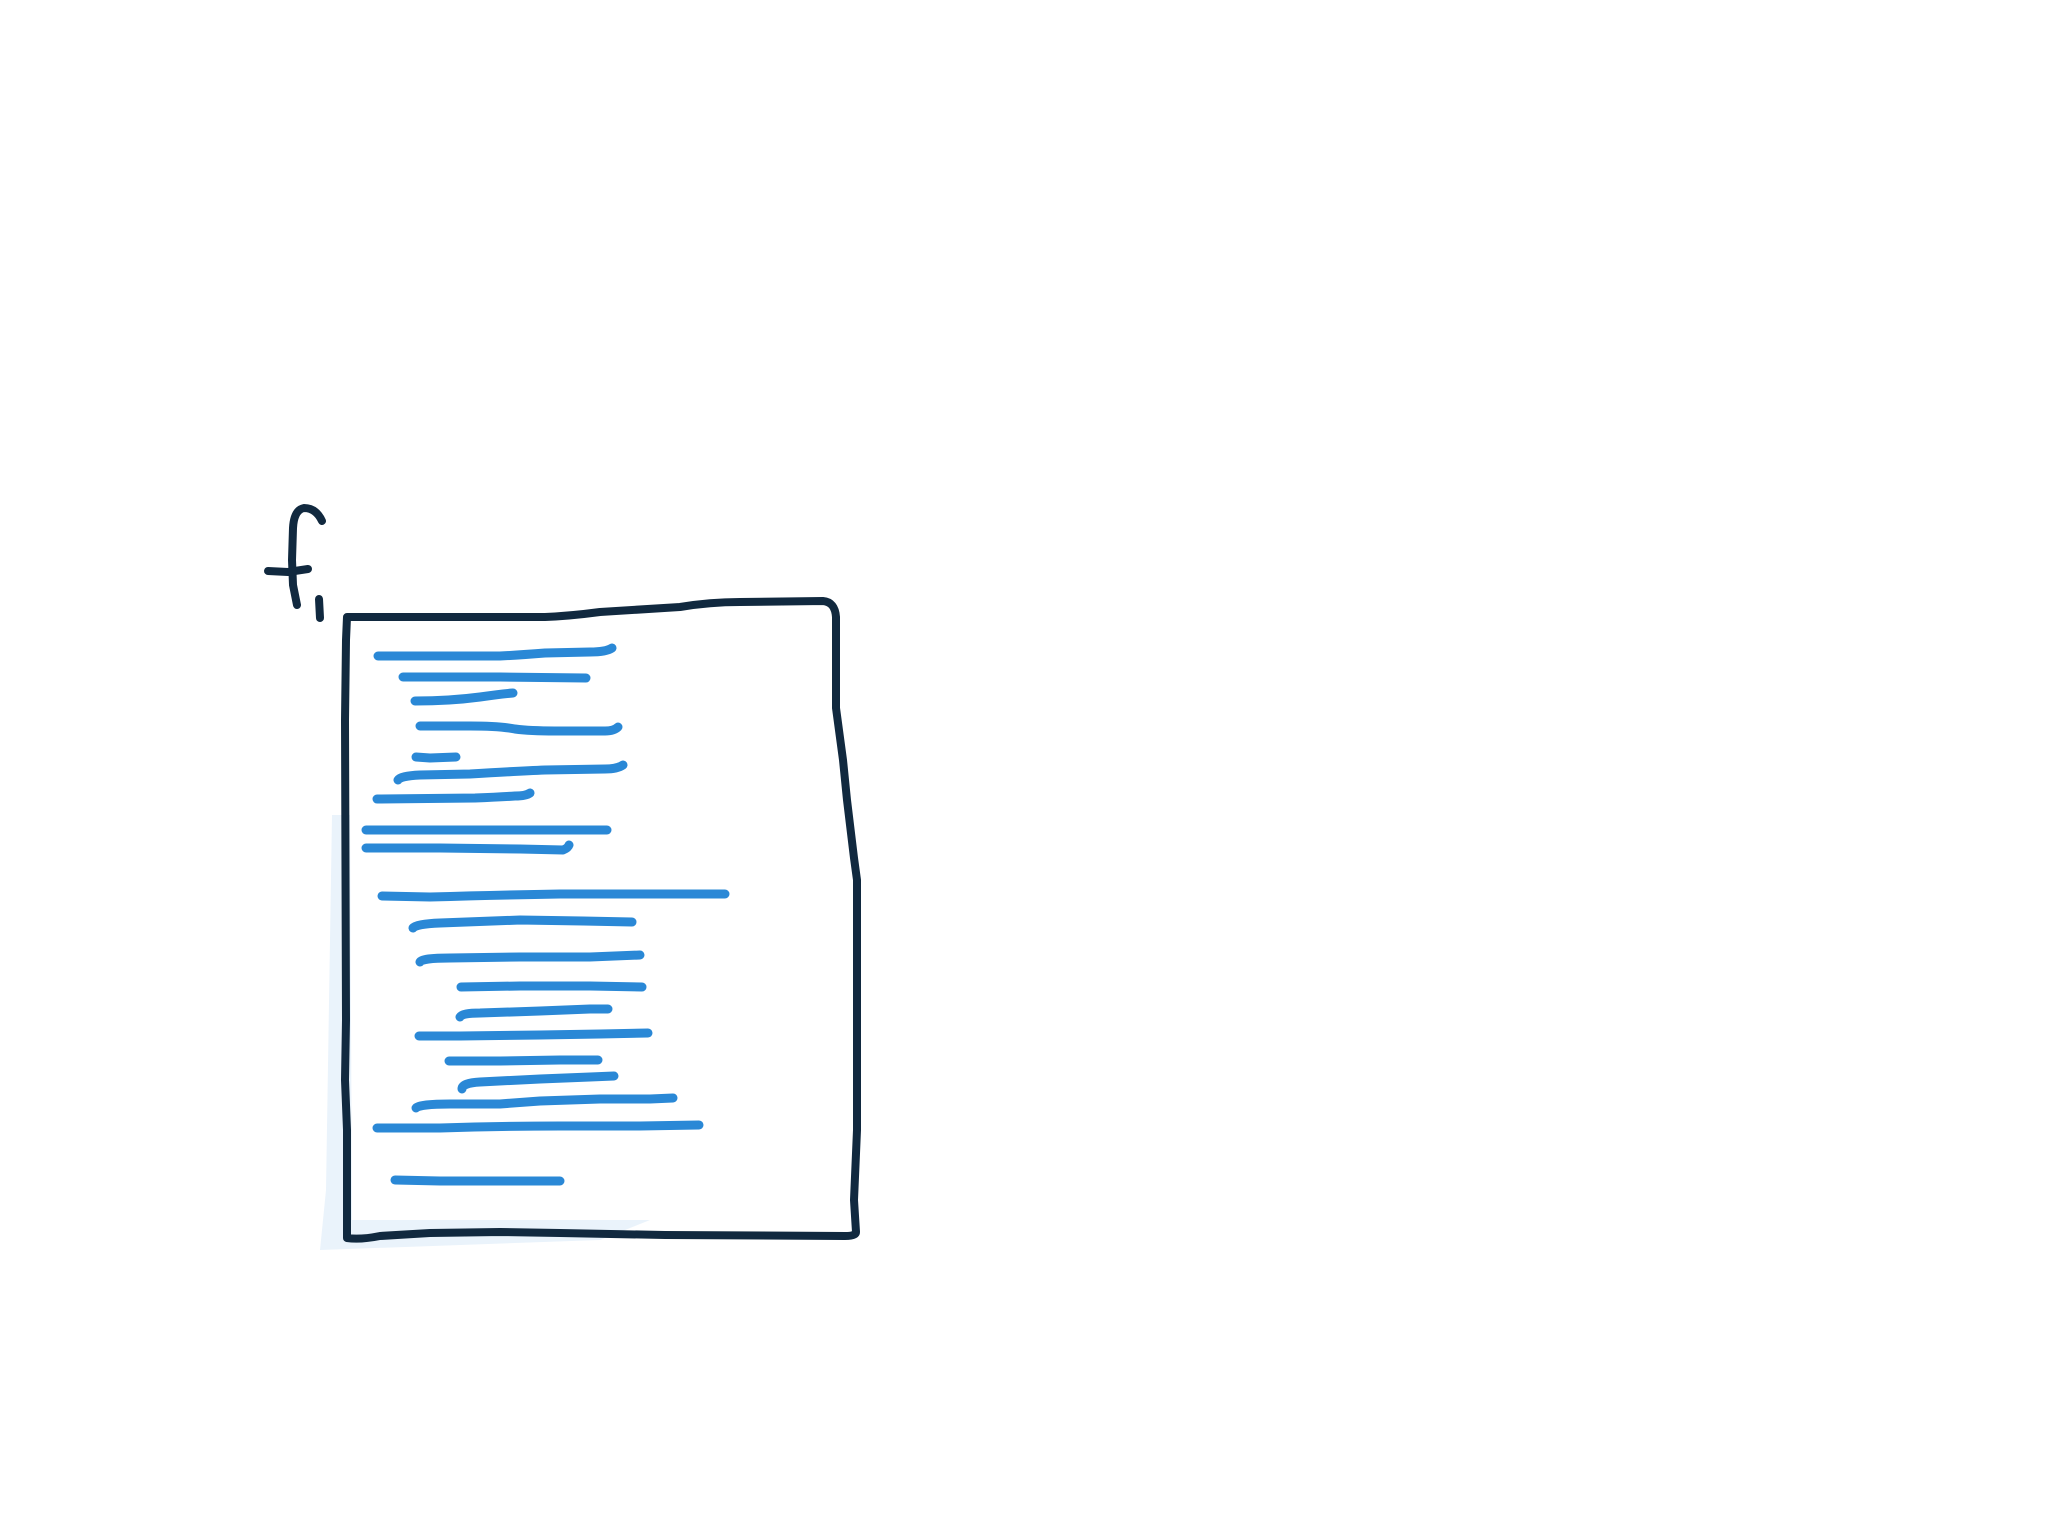 Image resolution: width=2048 pixels, height=1536 pixels. I want to click on file-label-glyphs, so click(295, 563).